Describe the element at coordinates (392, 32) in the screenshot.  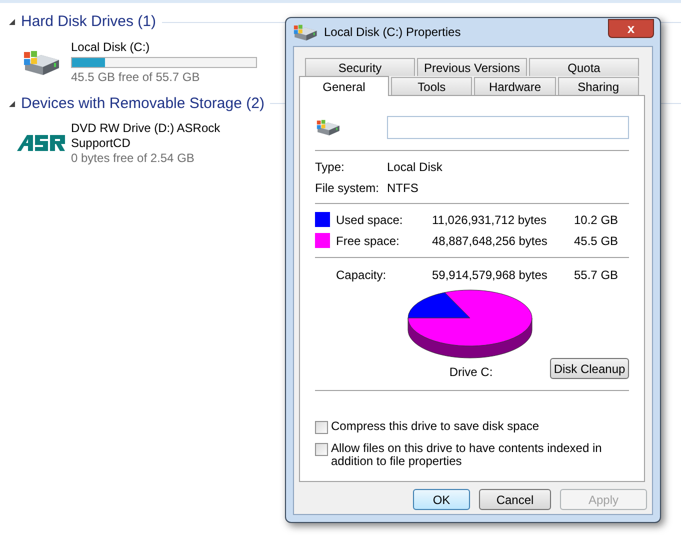
I see `window-title: Local Disk (C:) Properties` at that location.